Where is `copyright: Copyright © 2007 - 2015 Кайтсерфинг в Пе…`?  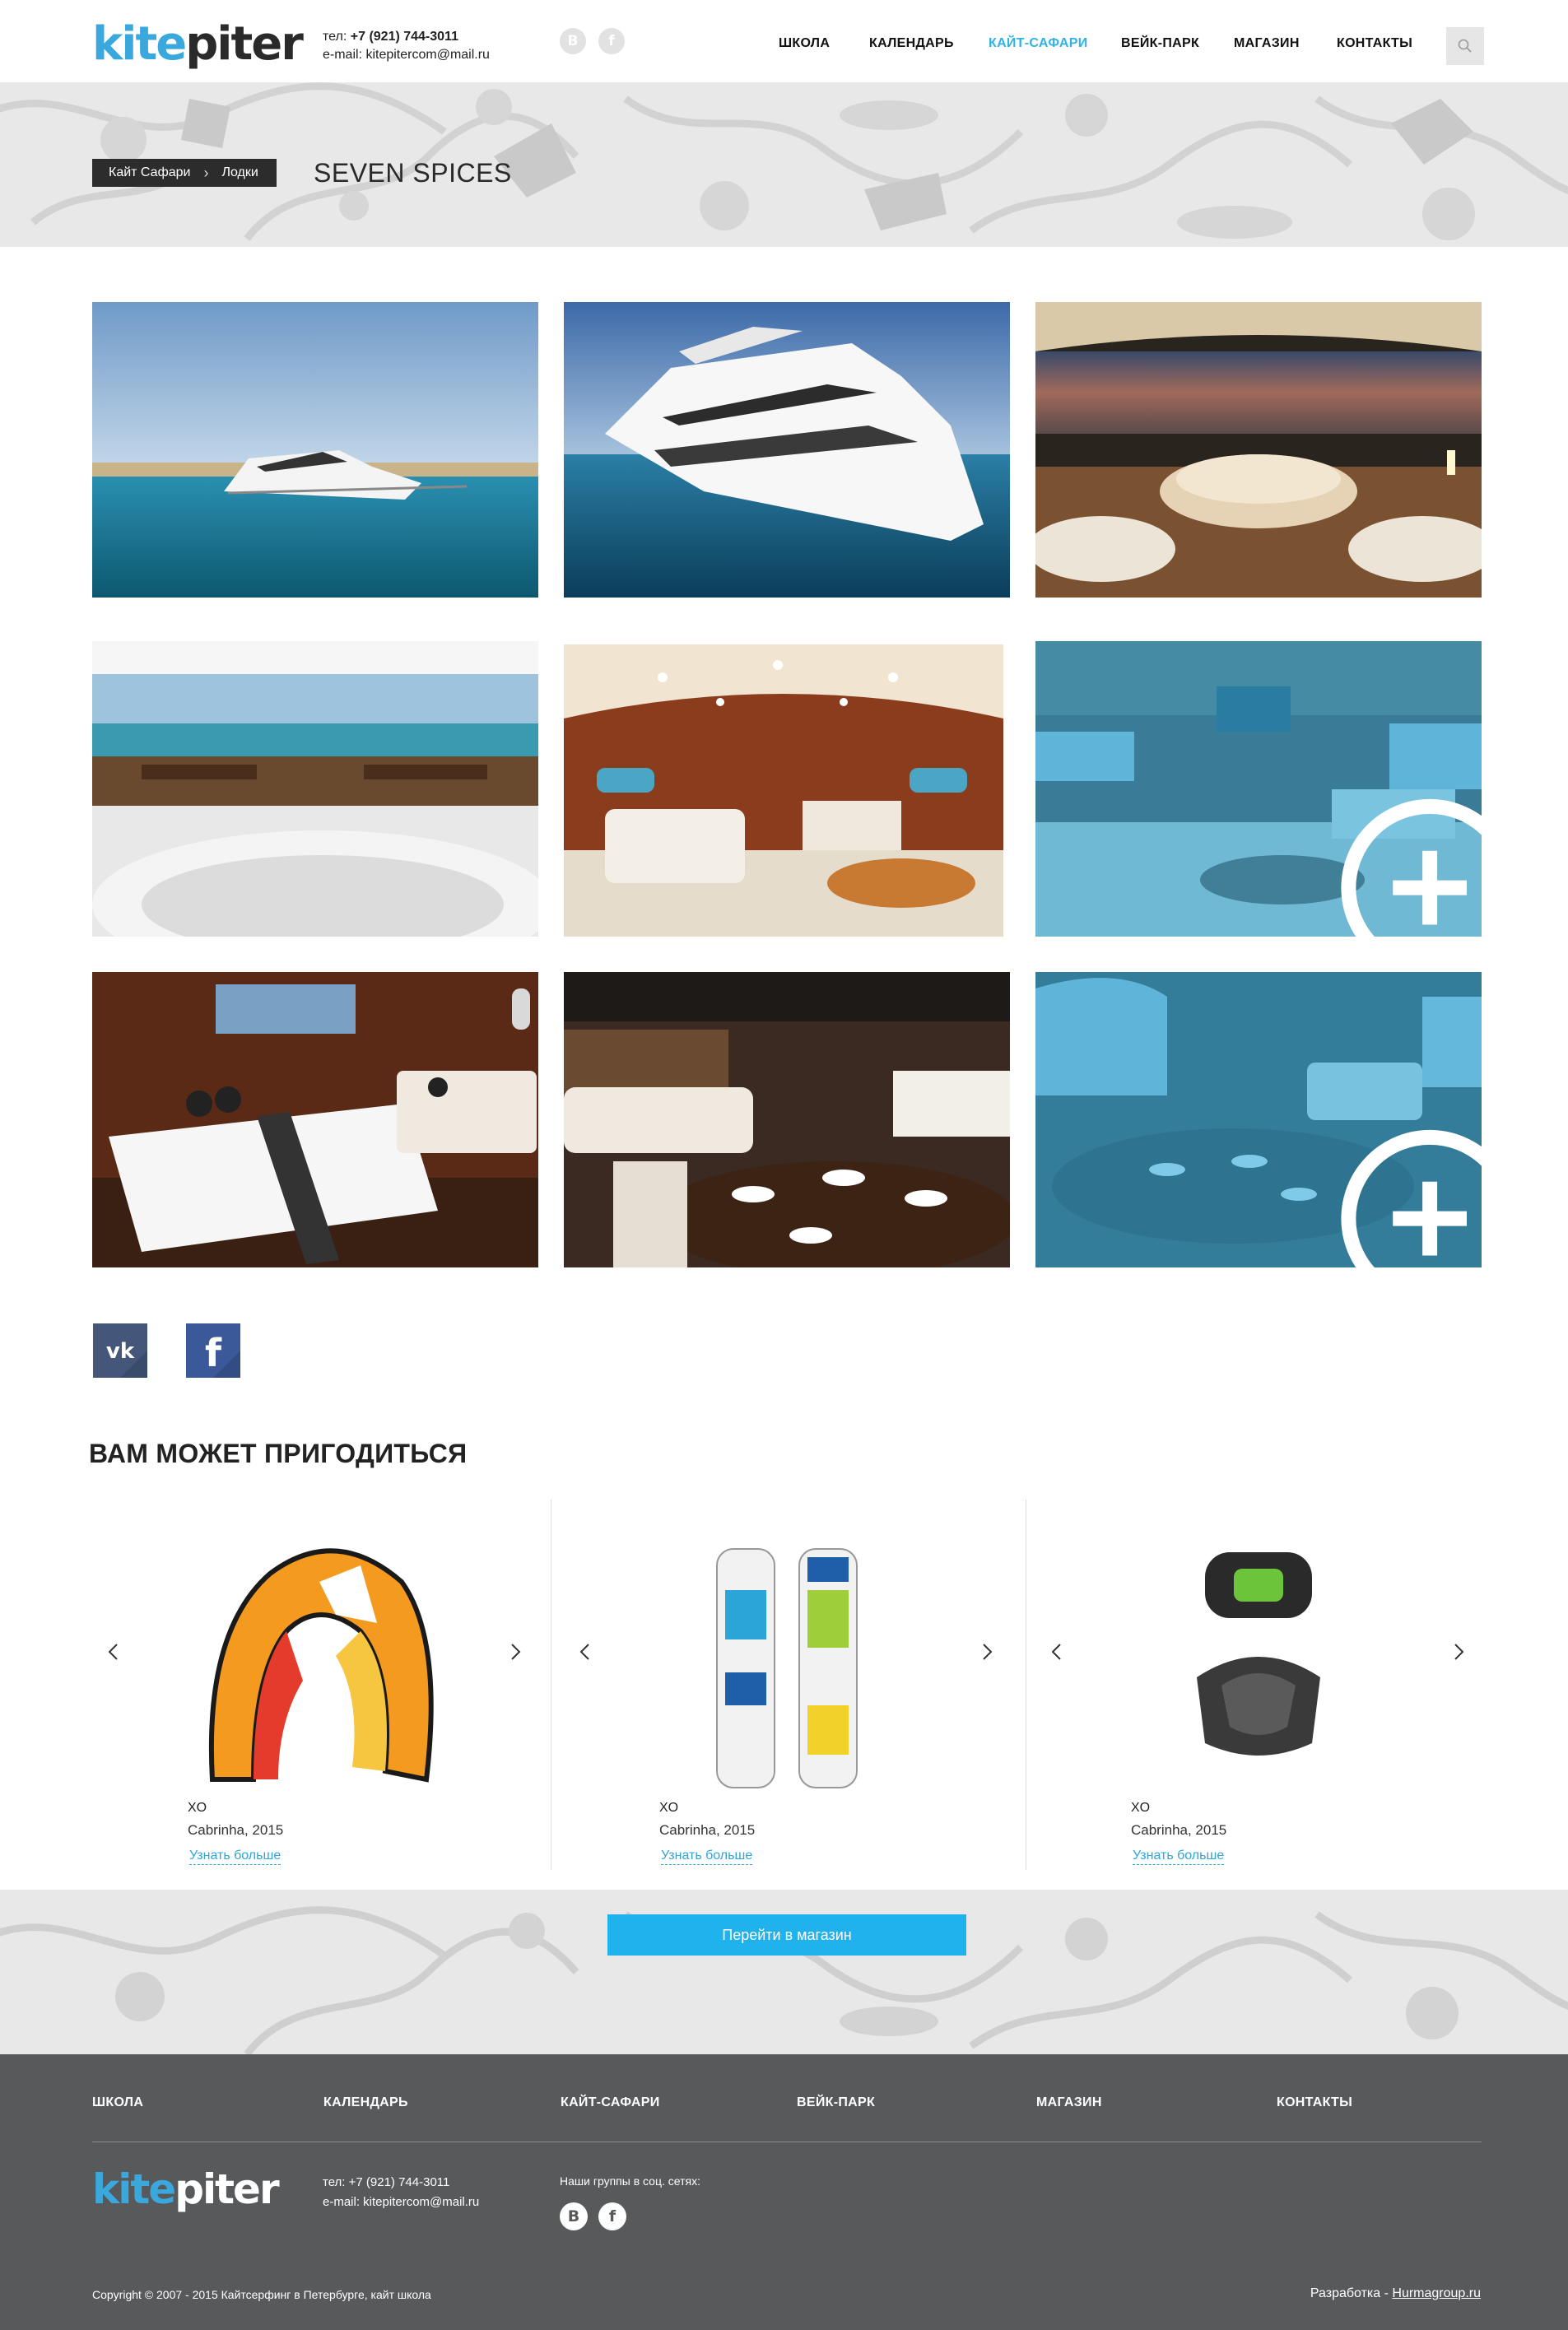
copyright: Copyright © 2007 - 2015 Кайтсерфинг в Пе… is located at coordinates (261, 2294).